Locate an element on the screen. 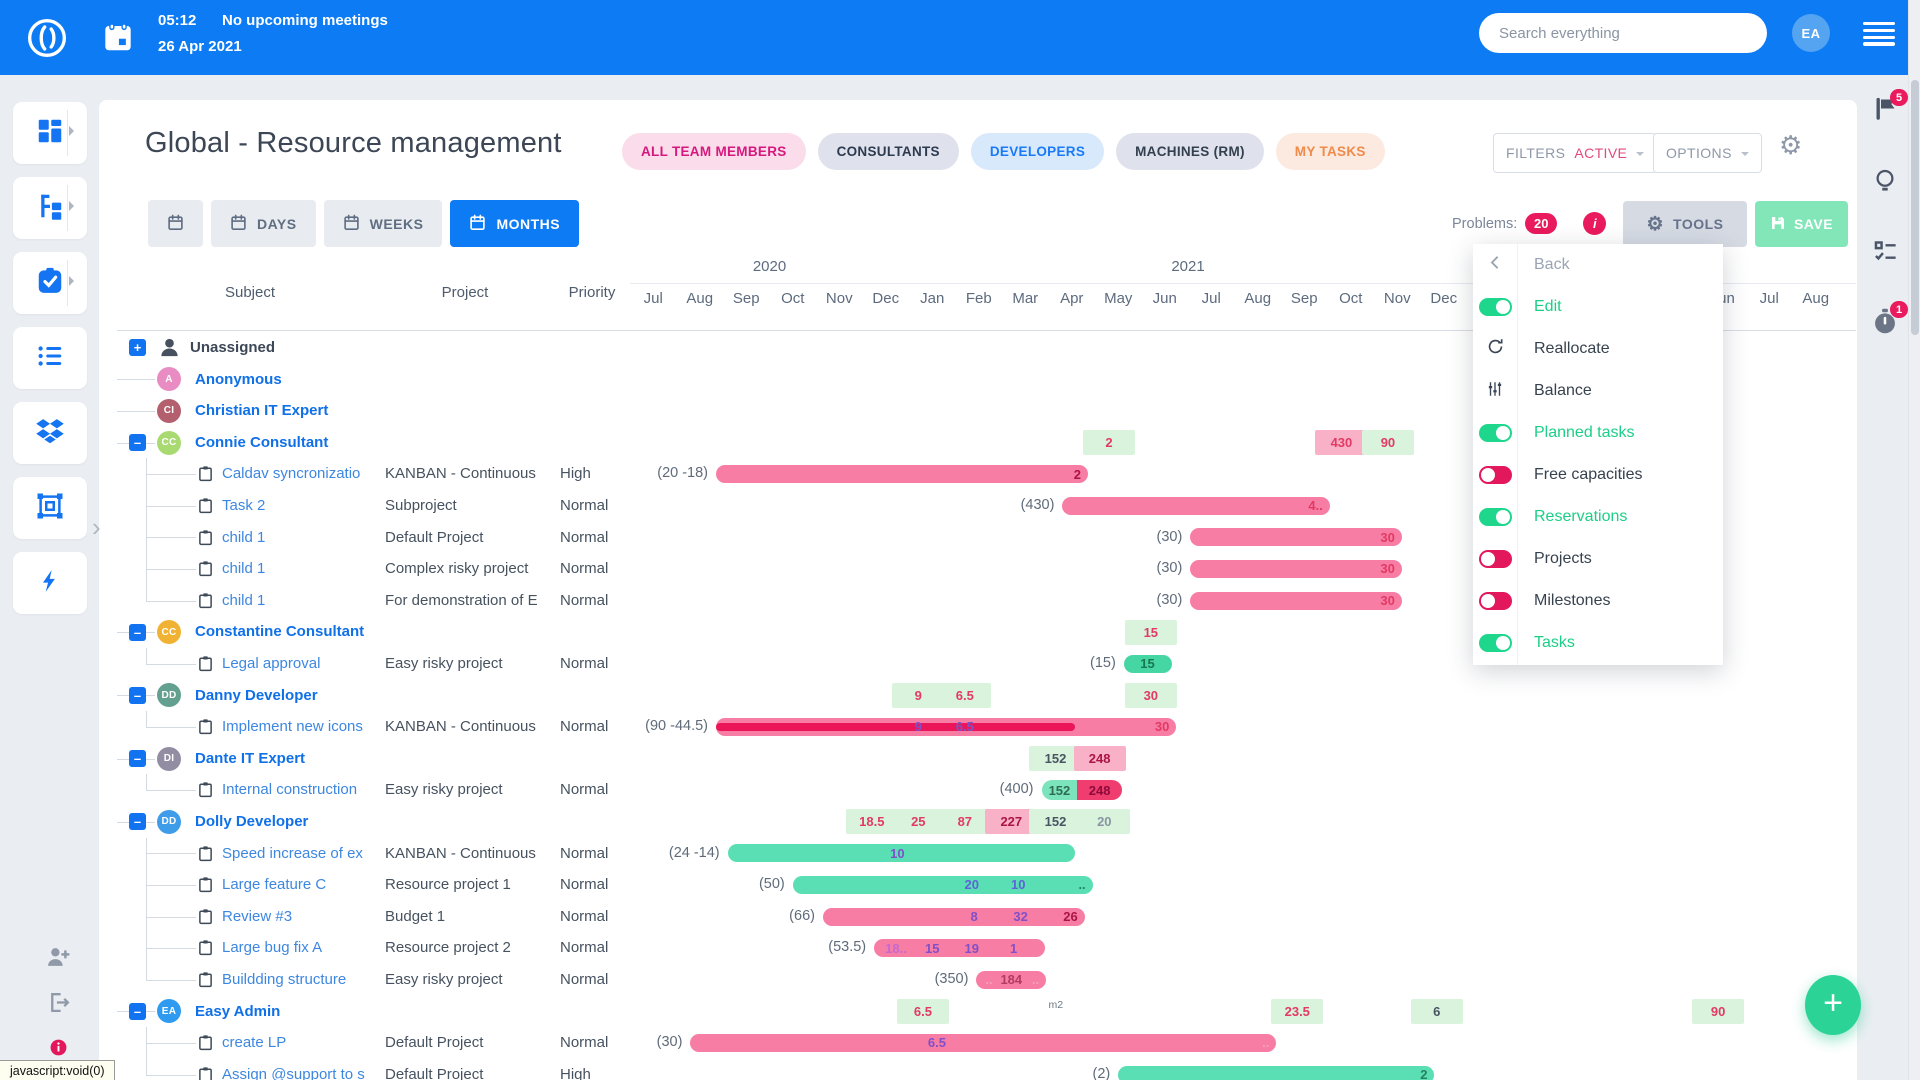  gantt-bar-segmented: 152 248 is located at coordinates (1081, 790).